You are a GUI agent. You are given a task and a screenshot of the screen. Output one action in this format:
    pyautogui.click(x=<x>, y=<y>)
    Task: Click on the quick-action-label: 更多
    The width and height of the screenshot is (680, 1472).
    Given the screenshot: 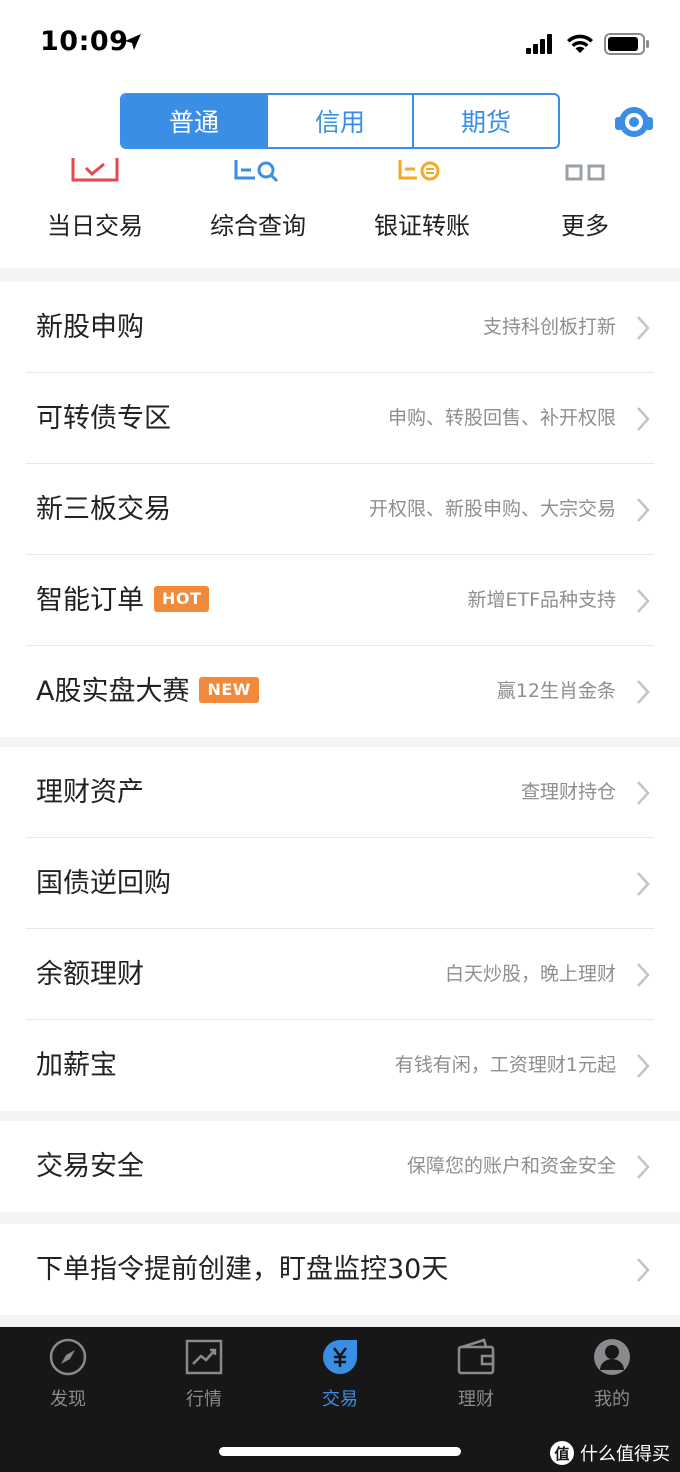 What is the action you would take?
    pyautogui.click(x=585, y=226)
    